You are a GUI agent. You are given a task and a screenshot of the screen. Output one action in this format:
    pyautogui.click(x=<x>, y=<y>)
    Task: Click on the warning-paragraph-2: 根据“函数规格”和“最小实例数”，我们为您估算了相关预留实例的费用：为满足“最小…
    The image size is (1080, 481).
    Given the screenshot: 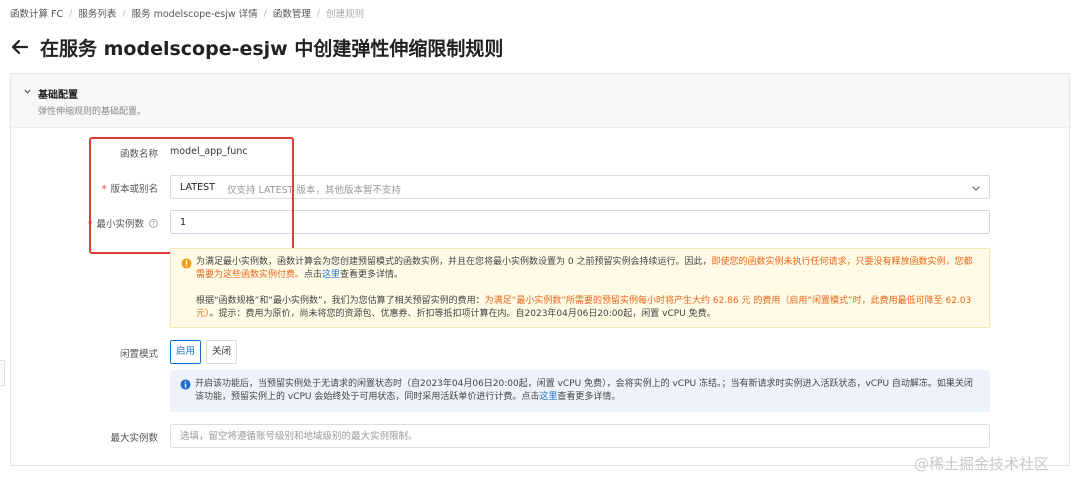 What is the action you would take?
    pyautogui.click(x=588, y=308)
    